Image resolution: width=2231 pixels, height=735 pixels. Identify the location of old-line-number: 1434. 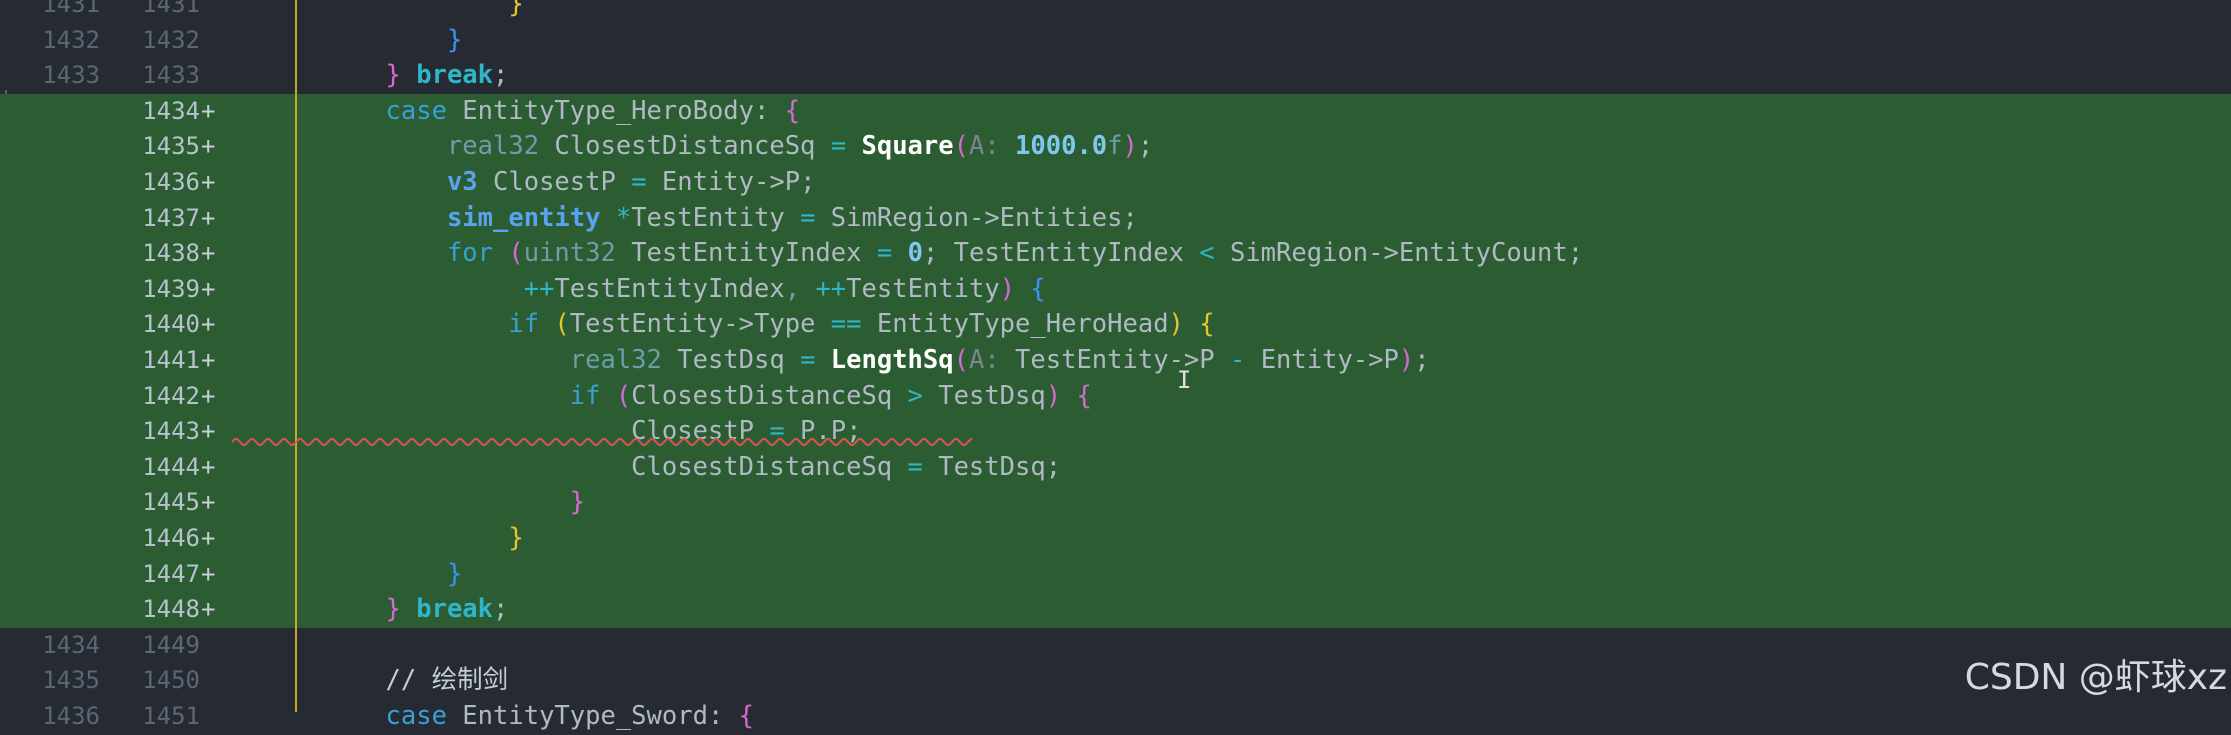
(71, 644).